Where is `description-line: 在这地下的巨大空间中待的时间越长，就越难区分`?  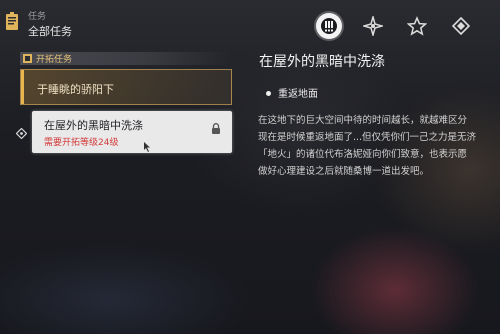 description-line: 在这地下的巨大空间中待的时间越长，就越难区分 is located at coordinates (363, 120).